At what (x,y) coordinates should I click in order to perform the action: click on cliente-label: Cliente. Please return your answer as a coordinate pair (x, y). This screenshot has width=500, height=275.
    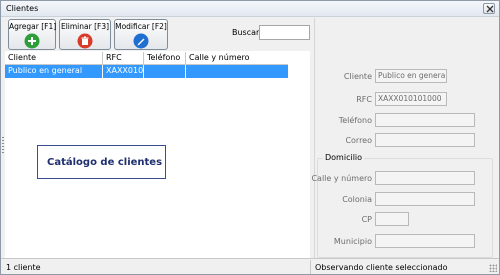
    Looking at the image, I should click on (357, 76).